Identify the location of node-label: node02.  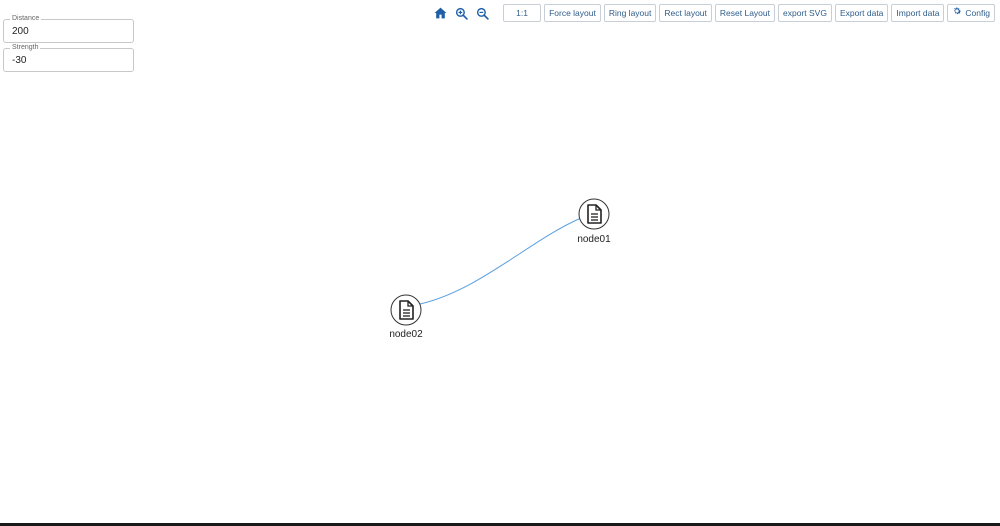
(406, 334).